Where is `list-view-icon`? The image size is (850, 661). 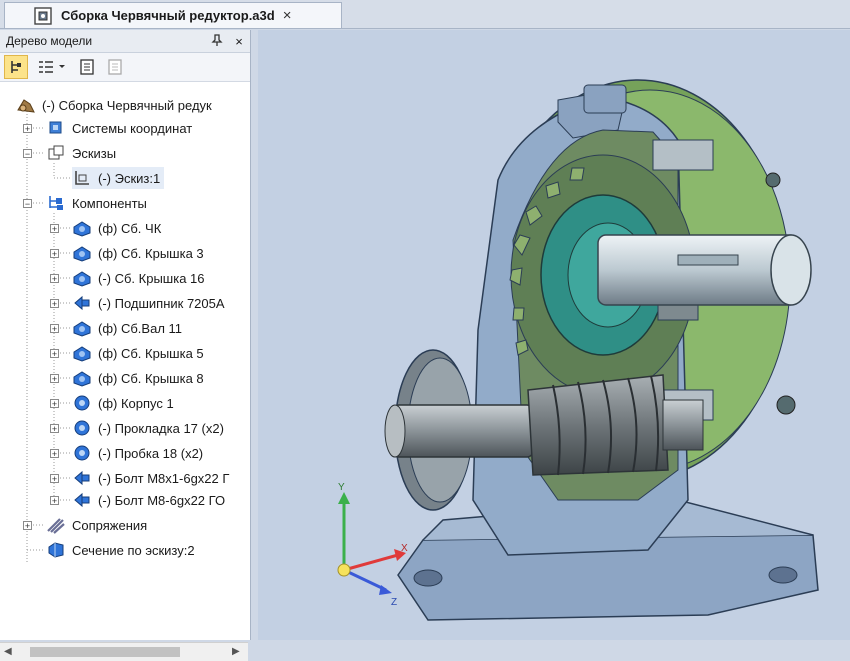 list-view-icon is located at coordinates (52, 67).